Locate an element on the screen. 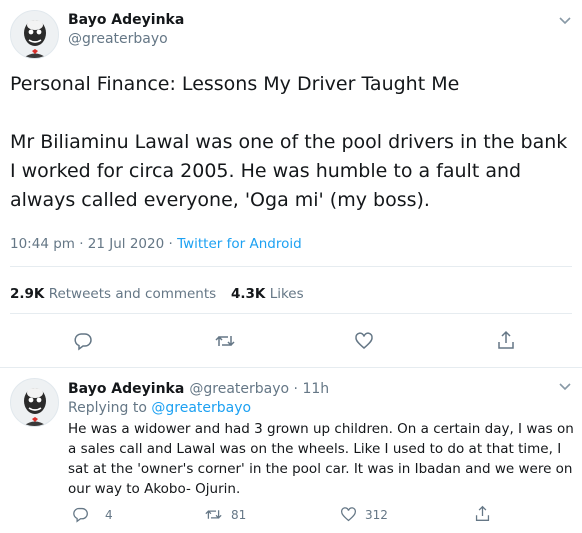  author-handle: @greaterbayo is located at coordinates (118, 39).